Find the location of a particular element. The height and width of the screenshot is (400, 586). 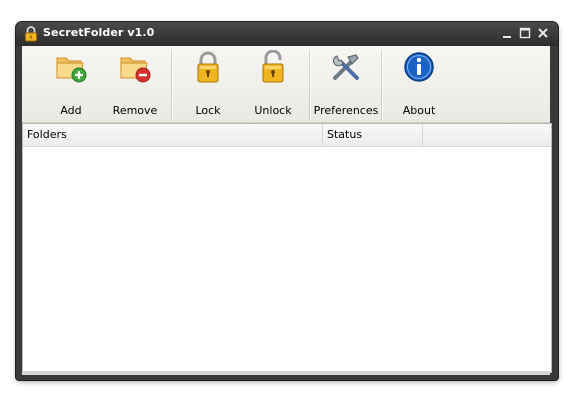

preferences-label: Preferences is located at coordinates (346, 110).